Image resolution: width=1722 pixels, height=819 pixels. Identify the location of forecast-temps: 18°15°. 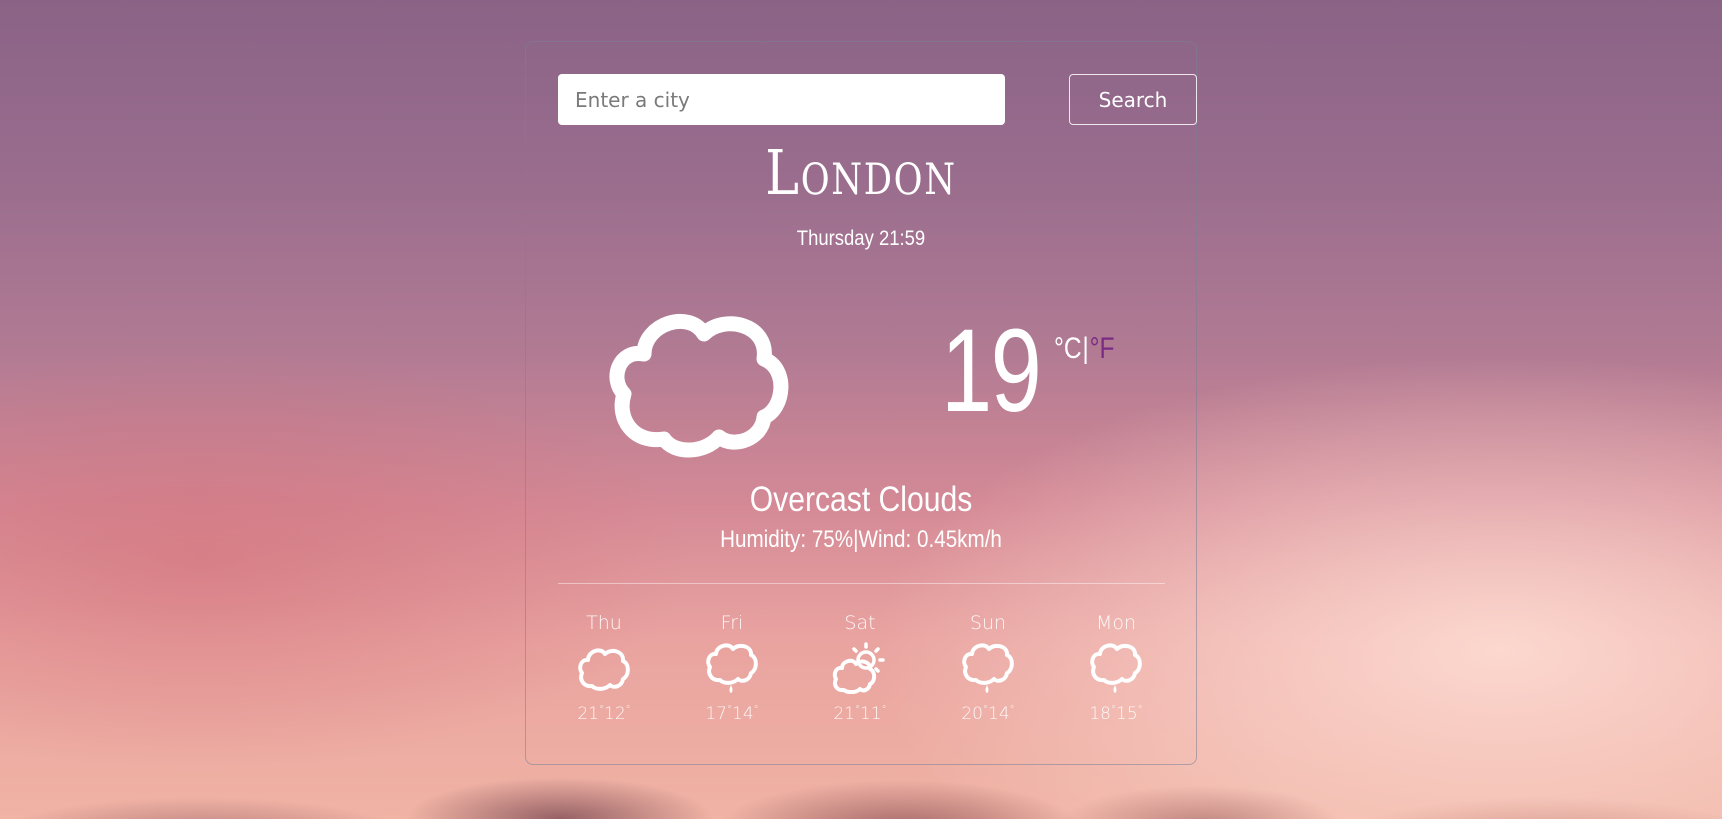
(1116, 714).